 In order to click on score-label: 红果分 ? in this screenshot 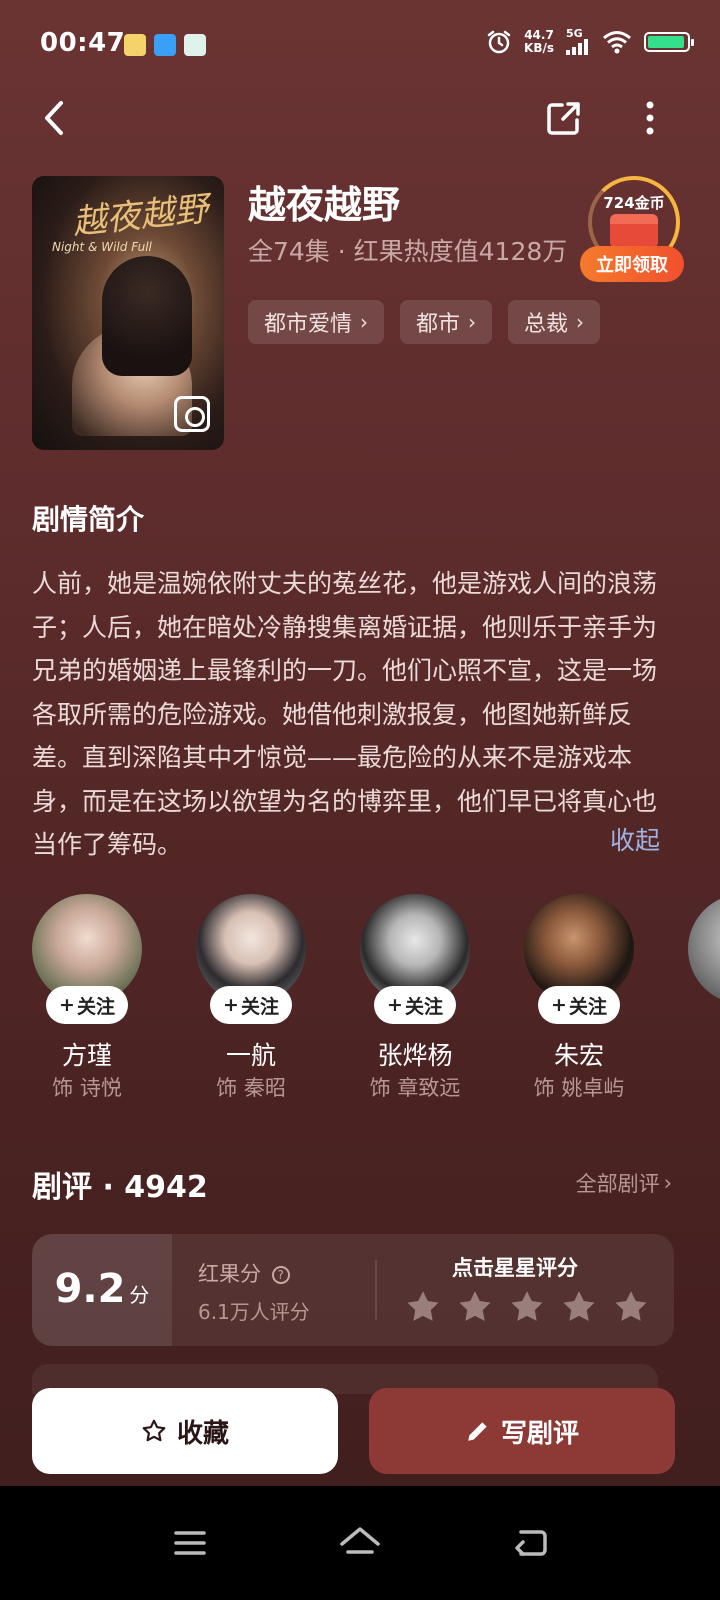, I will do `click(244, 1273)`.